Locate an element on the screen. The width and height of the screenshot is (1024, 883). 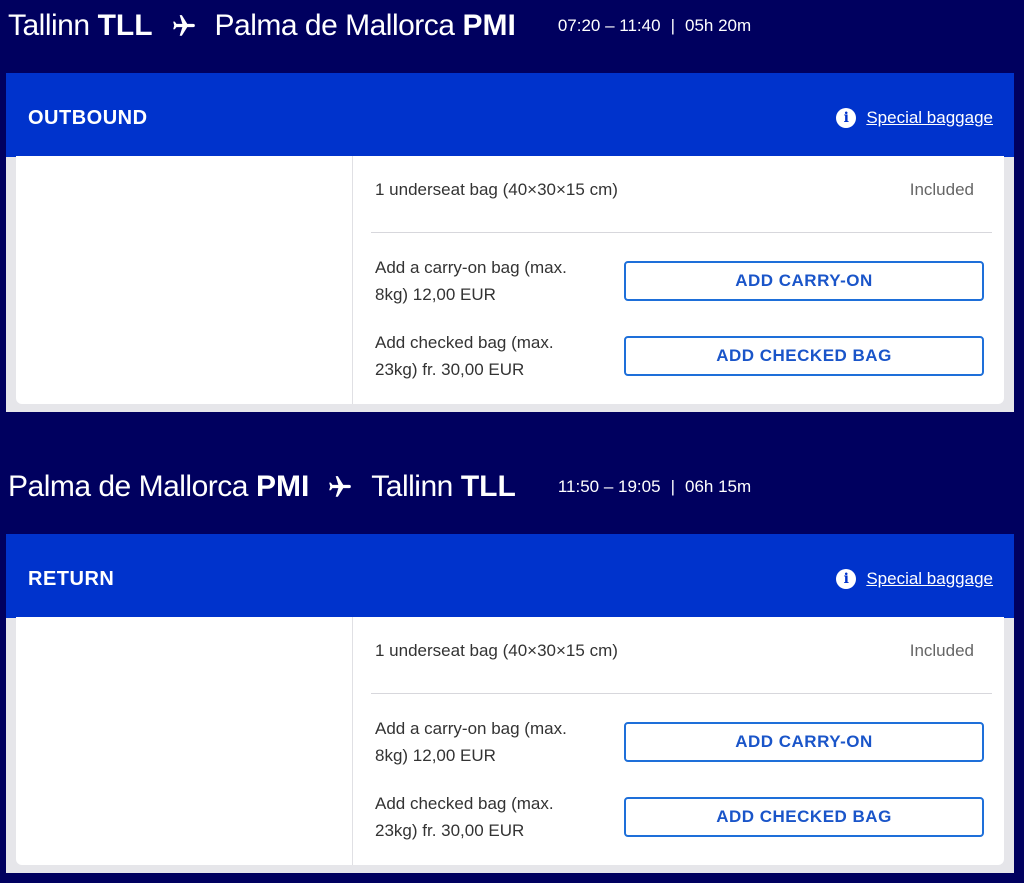
destination-code: TLL is located at coordinates (488, 486).